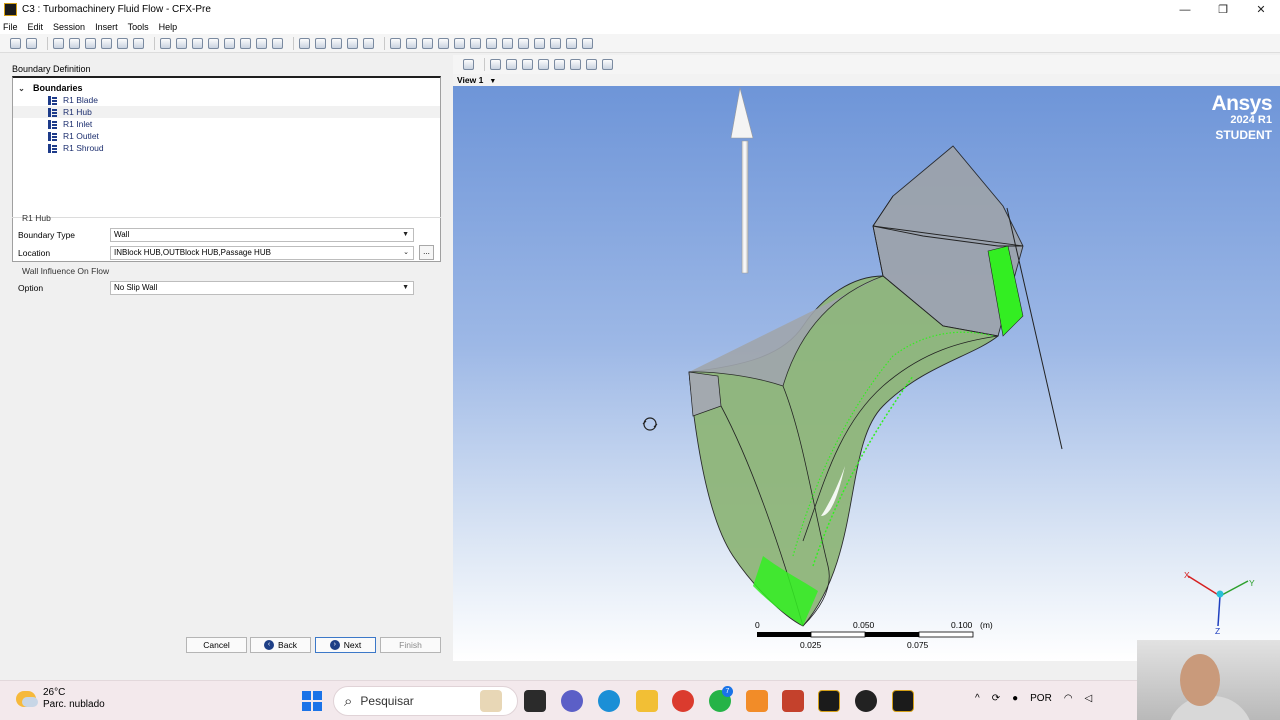 This screenshot has width=1280, height=720. What do you see at coordinates (213, 43) in the screenshot?
I see `source-point-icon` at bounding box center [213, 43].